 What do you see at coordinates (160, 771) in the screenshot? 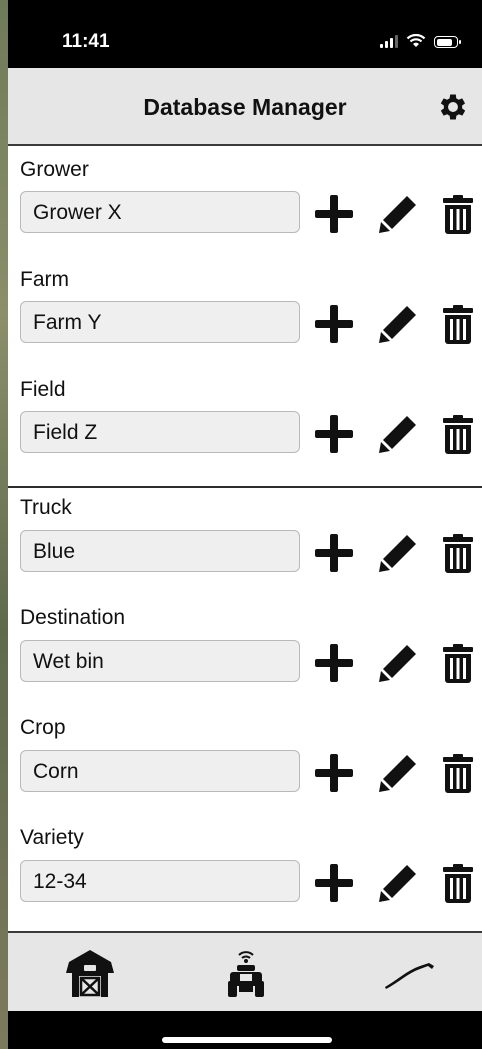
I see `crop-select: Corn` at bounding box center [160, 771].